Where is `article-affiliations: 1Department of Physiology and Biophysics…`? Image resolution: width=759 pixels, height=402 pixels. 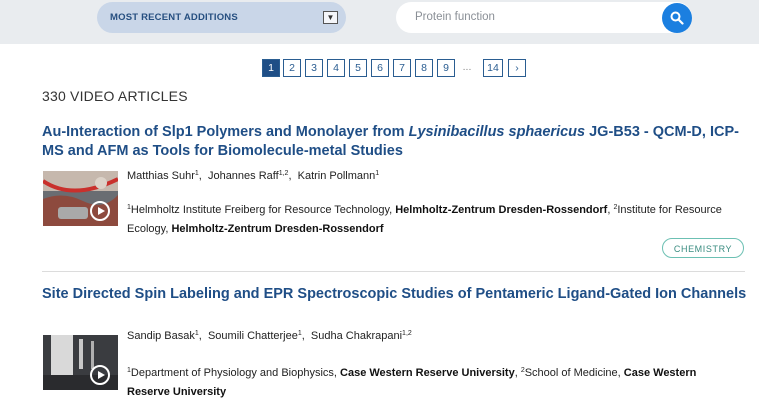
article-affiliations: 1Department of Physiology and Biophysics… is located at coordinates (412, 382).